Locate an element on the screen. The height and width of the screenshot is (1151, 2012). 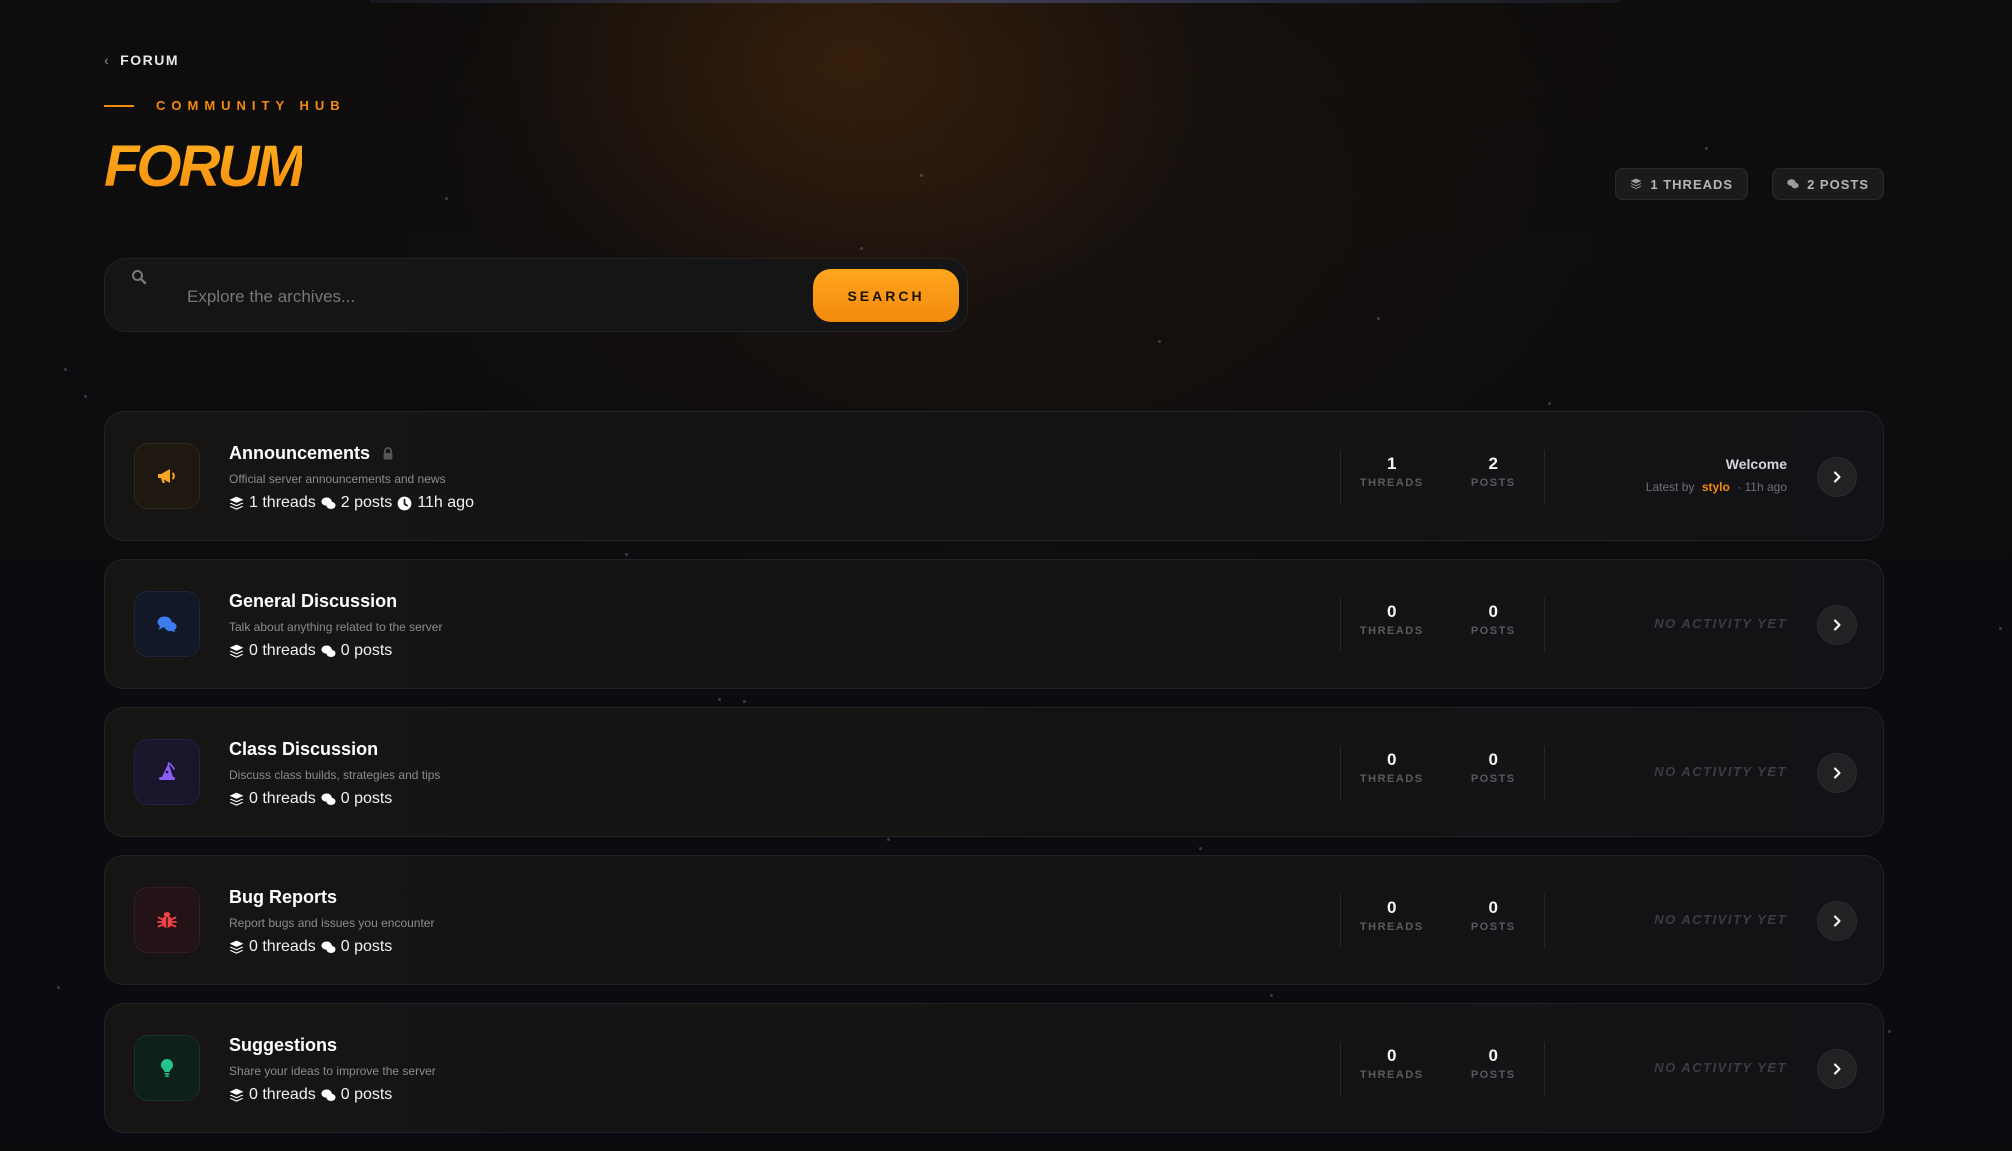
posts-count-badge: 2 POSTS is located at coordinates (1828, 184).